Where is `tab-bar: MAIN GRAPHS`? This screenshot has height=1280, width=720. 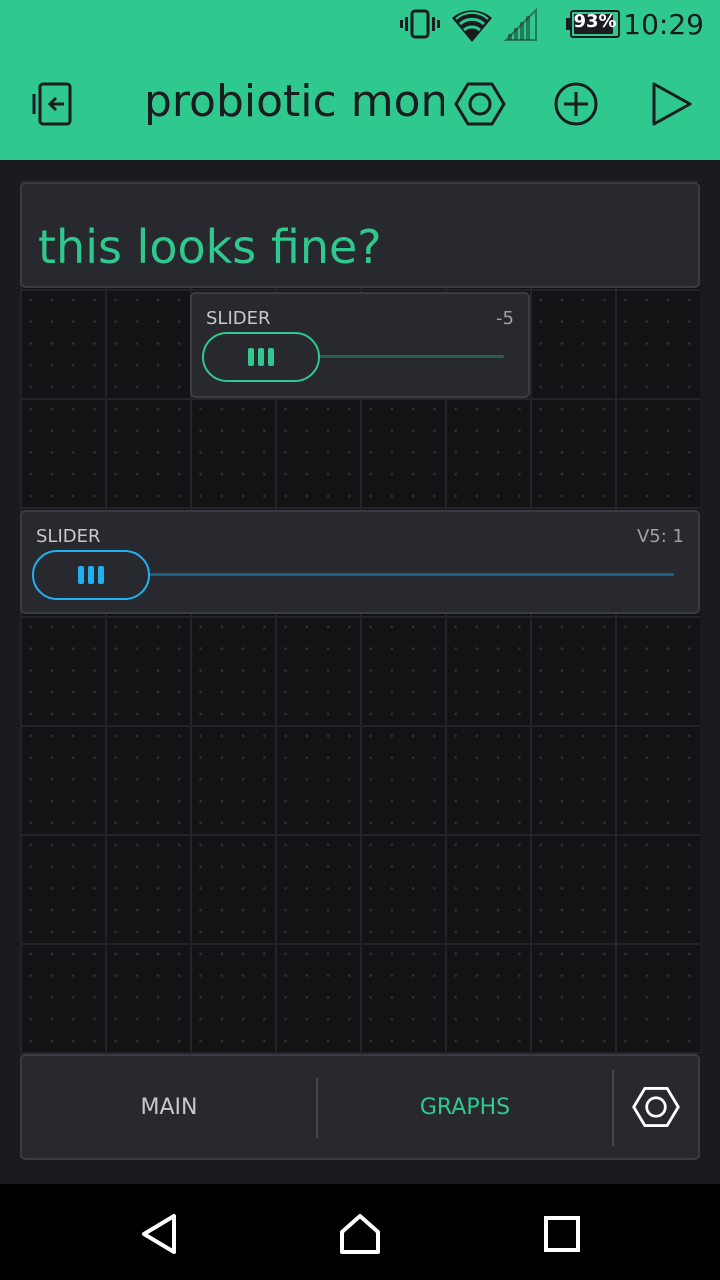 tab-bar: MAIN GRAPHS is located at coordinates (360, 1107).